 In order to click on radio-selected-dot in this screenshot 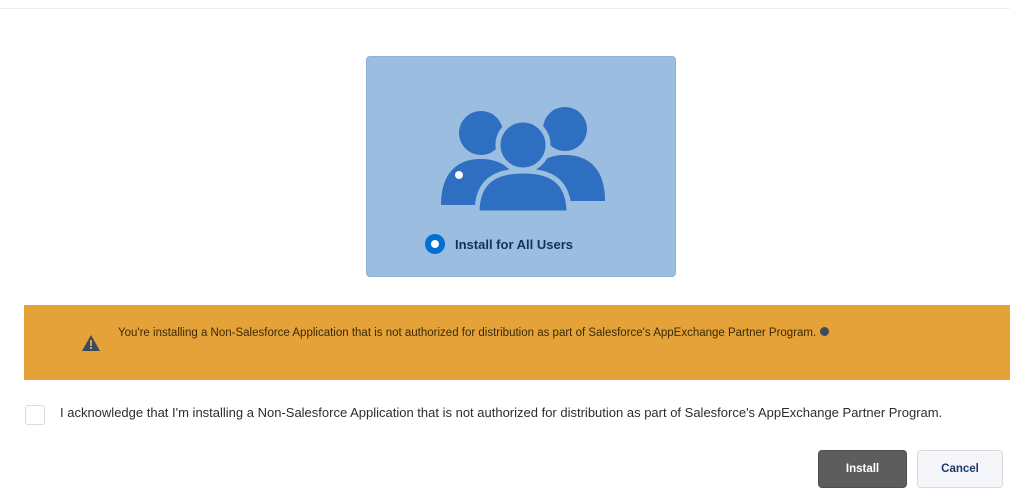, I will do `click(435, 244)`.